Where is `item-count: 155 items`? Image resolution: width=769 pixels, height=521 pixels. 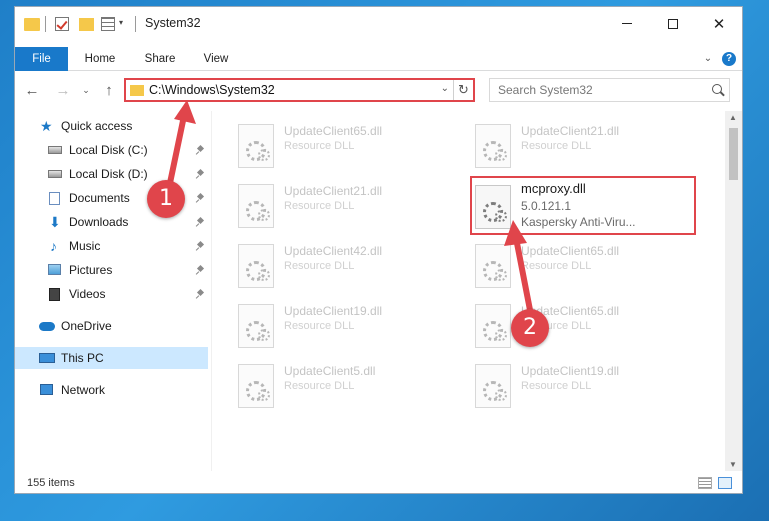
item-count: 155 items is located at coordinates (51, 483).